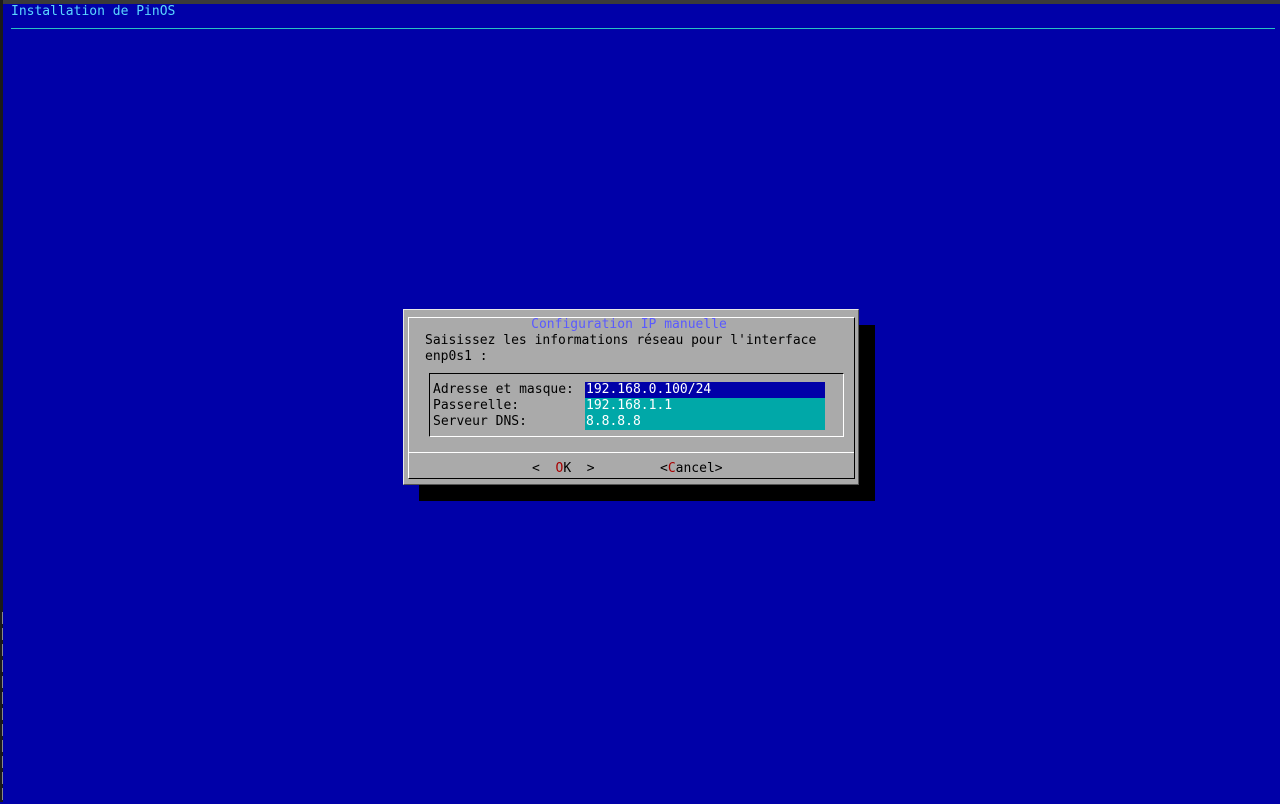 This screenshot has height=804, width=1280. I want to click on window-top-edge, so click(640, 2).